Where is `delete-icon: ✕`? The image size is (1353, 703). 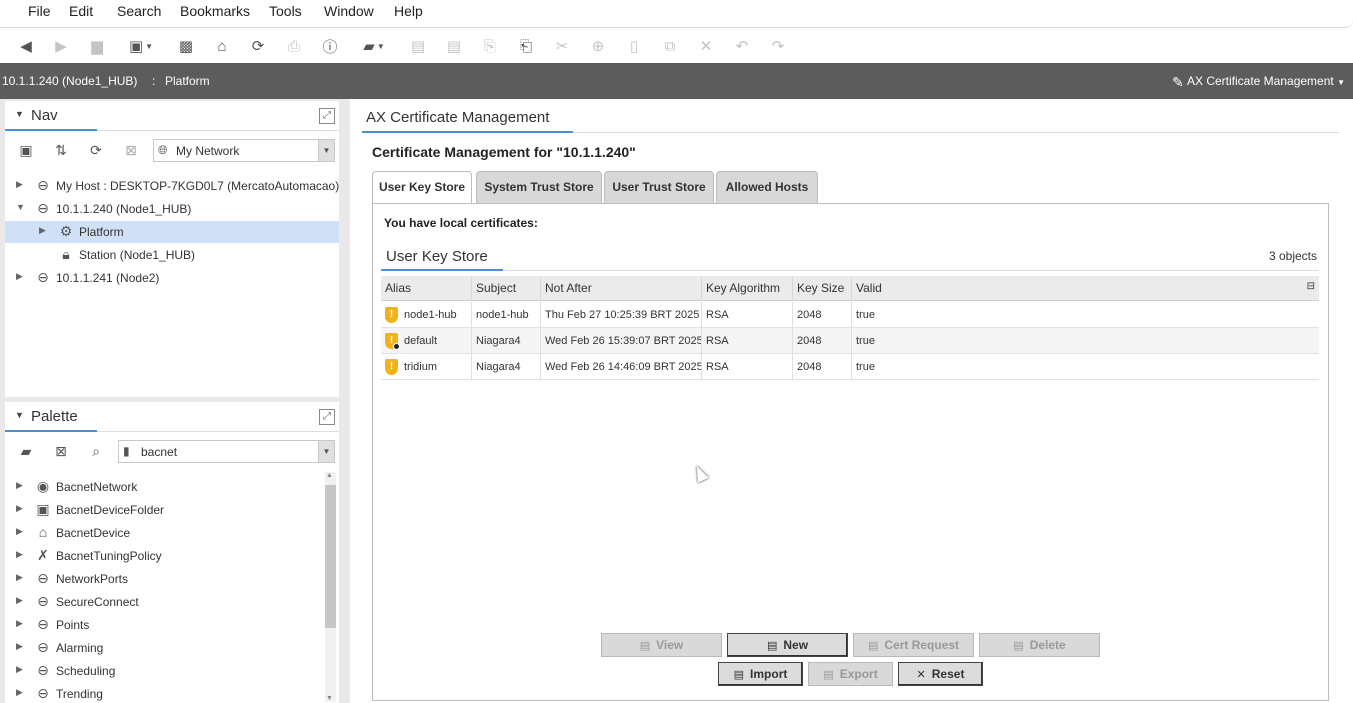
delete-icon: ✕ is located at coordinates (706, 46).